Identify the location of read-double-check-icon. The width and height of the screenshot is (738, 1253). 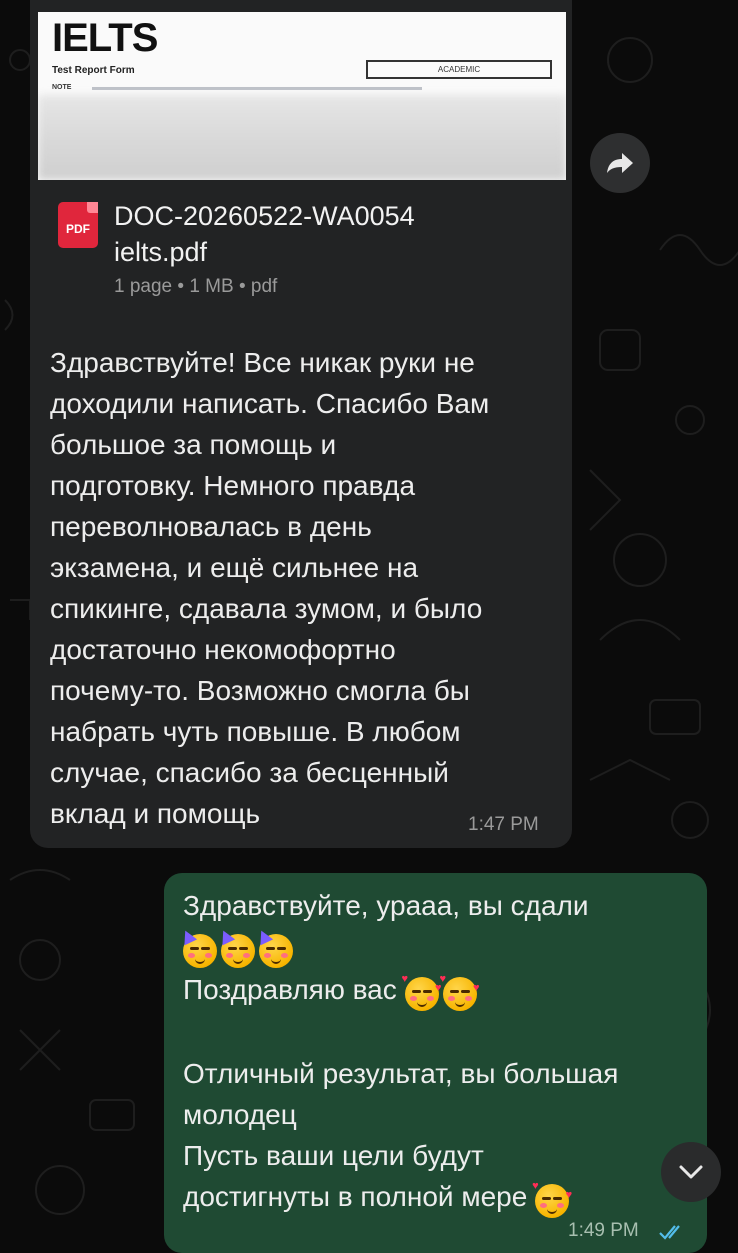
(669, 1232).